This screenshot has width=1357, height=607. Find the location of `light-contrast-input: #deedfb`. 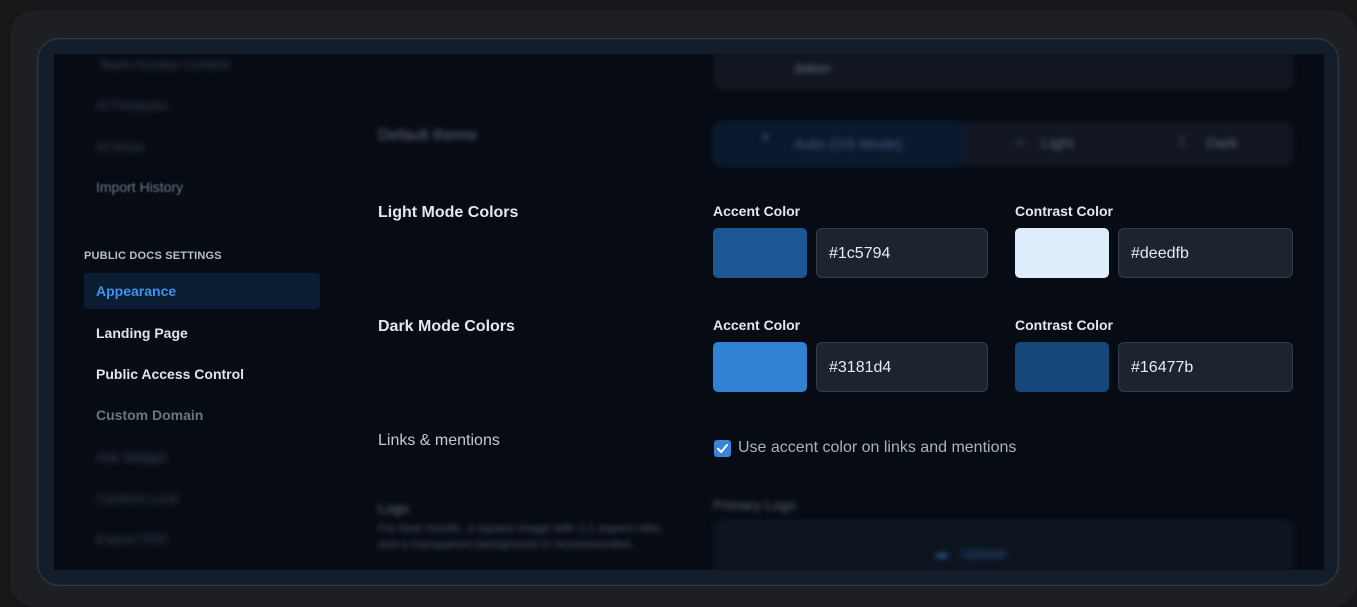

light-contrast-input: #deedfb is located at coordinates (1205, 253).